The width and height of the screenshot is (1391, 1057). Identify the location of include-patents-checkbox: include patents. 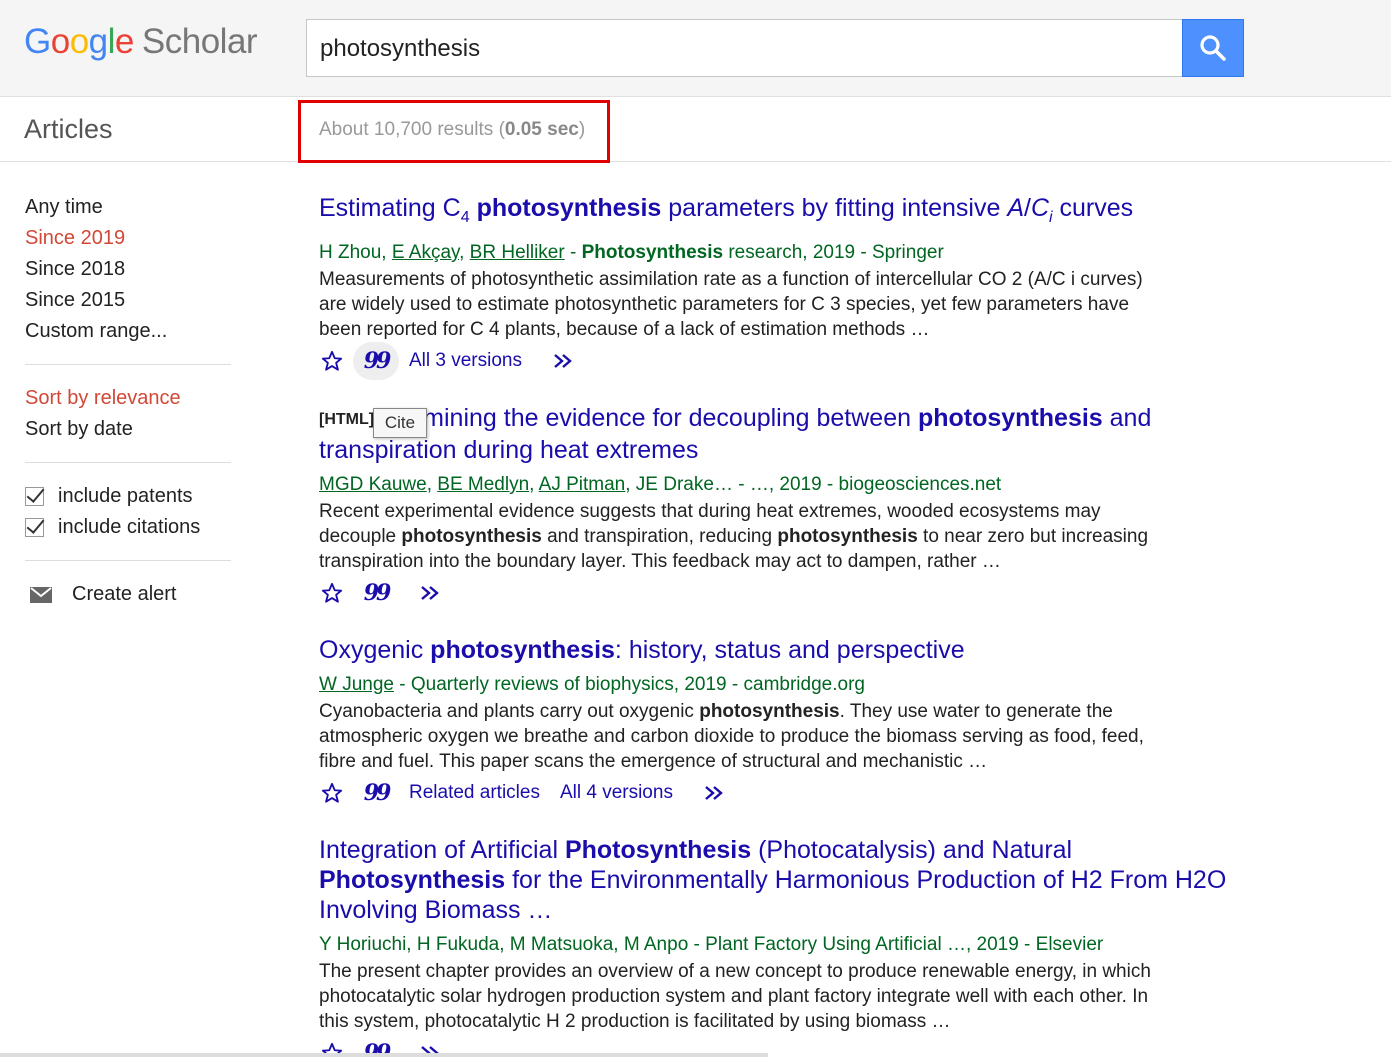
(128, 496).